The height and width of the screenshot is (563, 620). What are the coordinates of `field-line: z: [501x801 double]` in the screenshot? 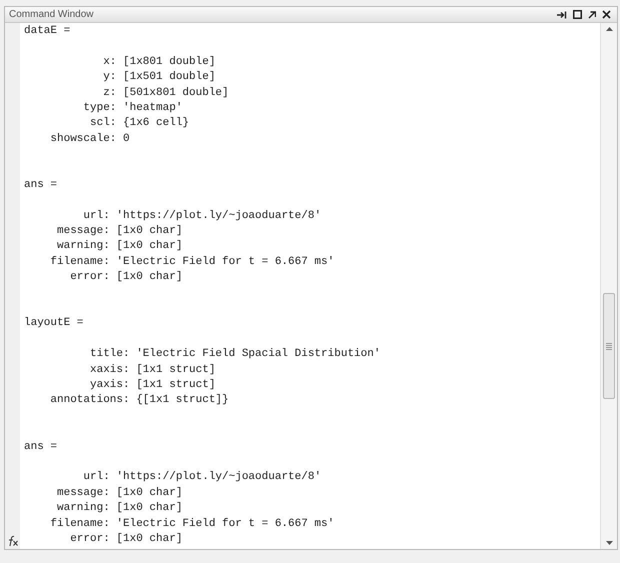 It's located at (166, 92).